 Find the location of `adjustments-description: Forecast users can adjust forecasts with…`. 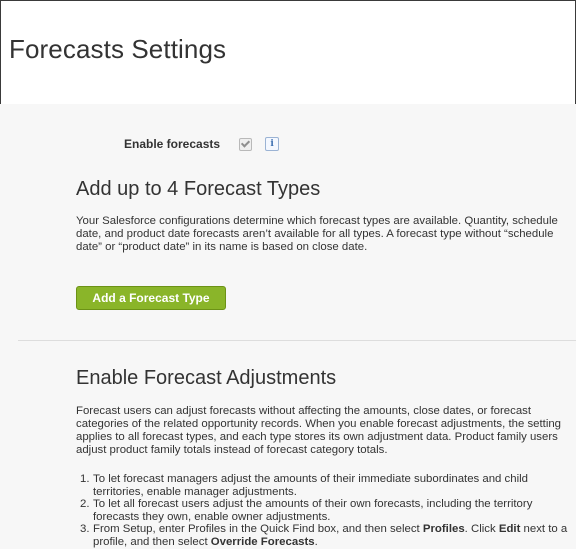

adjustments-description: Forecast users can adjust forecasts with… is located at coordinates (319, 430).